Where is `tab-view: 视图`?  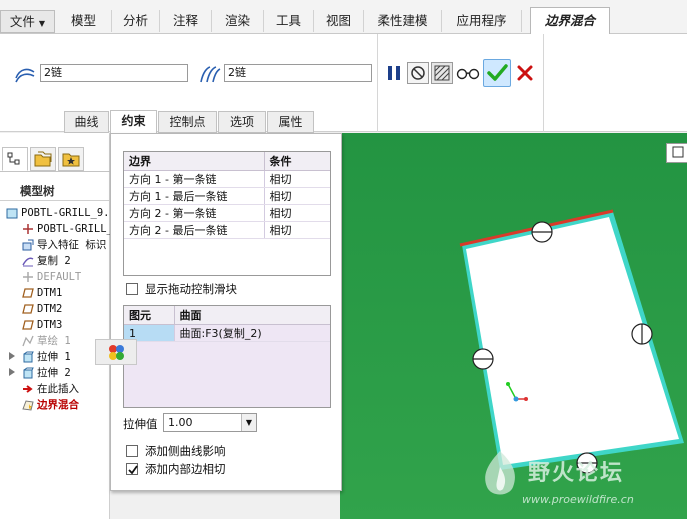 tab-view: 视图 is located at coordinates (339, 21).